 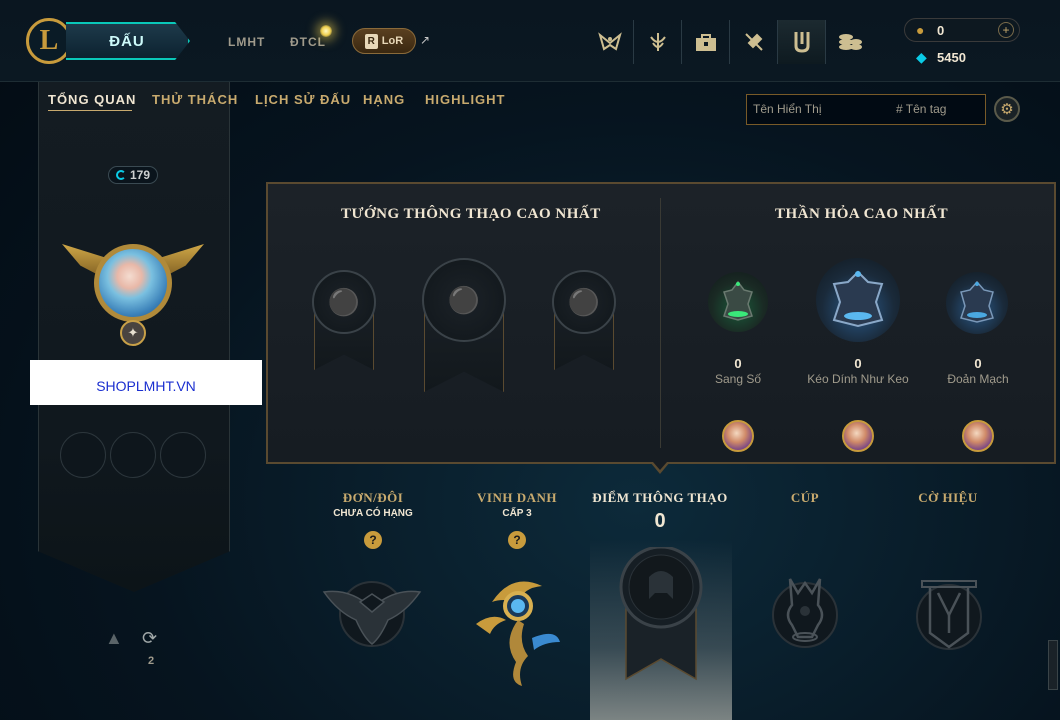 I want to click on eternal-trophy-2-icon, so click(x=858, y=300).